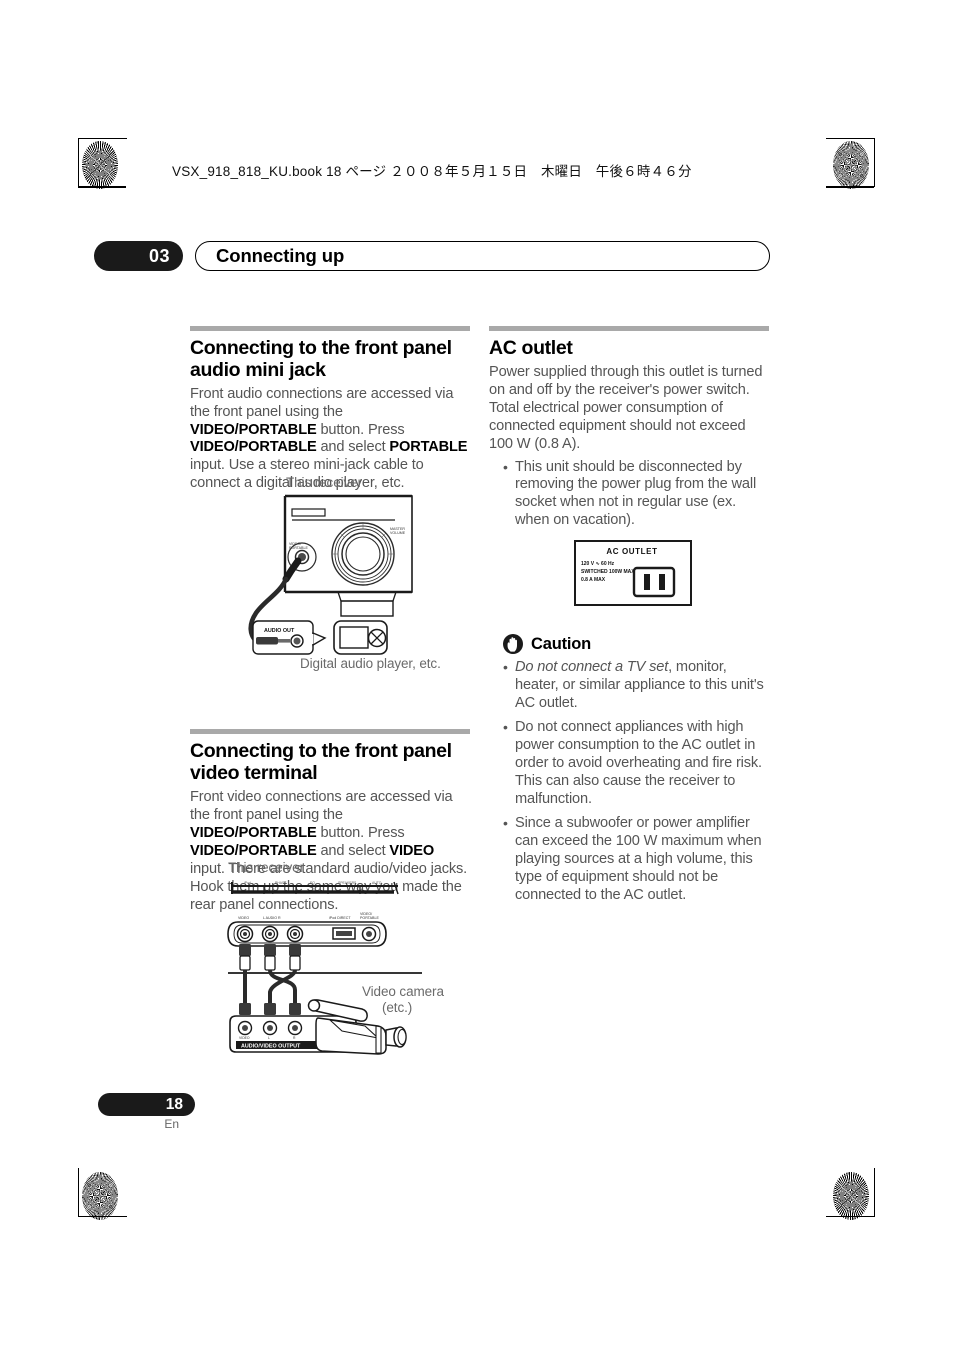 The image size is (954, 1351). What do you see at coordinates (243, 918) in the screenshot?
I see `jack-label-video: VIDEO` at bounding box center [243, 918].